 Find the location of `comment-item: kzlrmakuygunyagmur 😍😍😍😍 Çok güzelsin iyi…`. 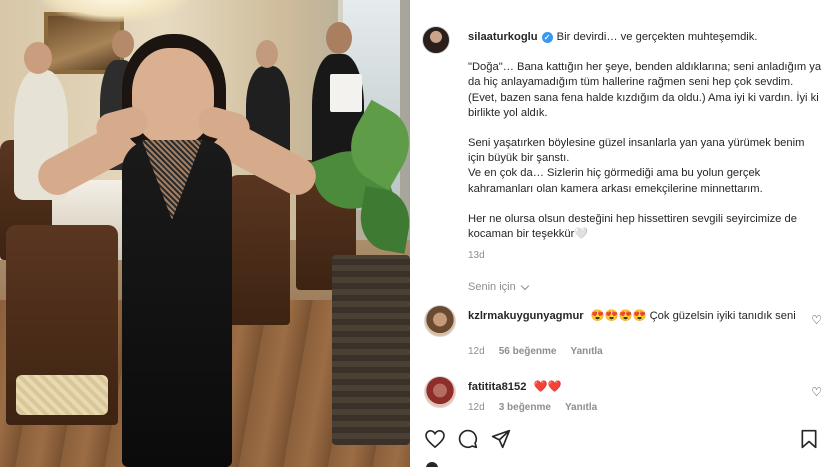

comment-item: kzlrmakuygunyagmur 😍😍😍😍 Çok güzelsin iyi… is located at coordinates (638, 316).